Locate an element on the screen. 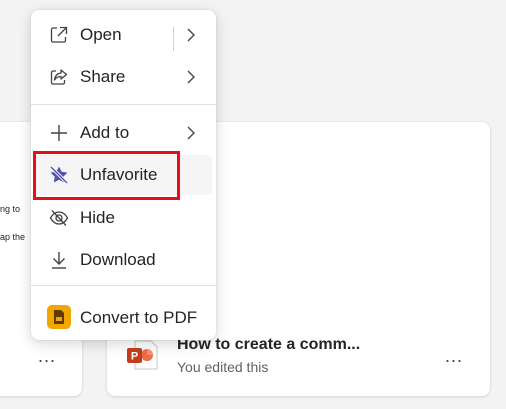 The height and width of the screenshot is (409, 506). share-icon is located at coordinates (59, 77).